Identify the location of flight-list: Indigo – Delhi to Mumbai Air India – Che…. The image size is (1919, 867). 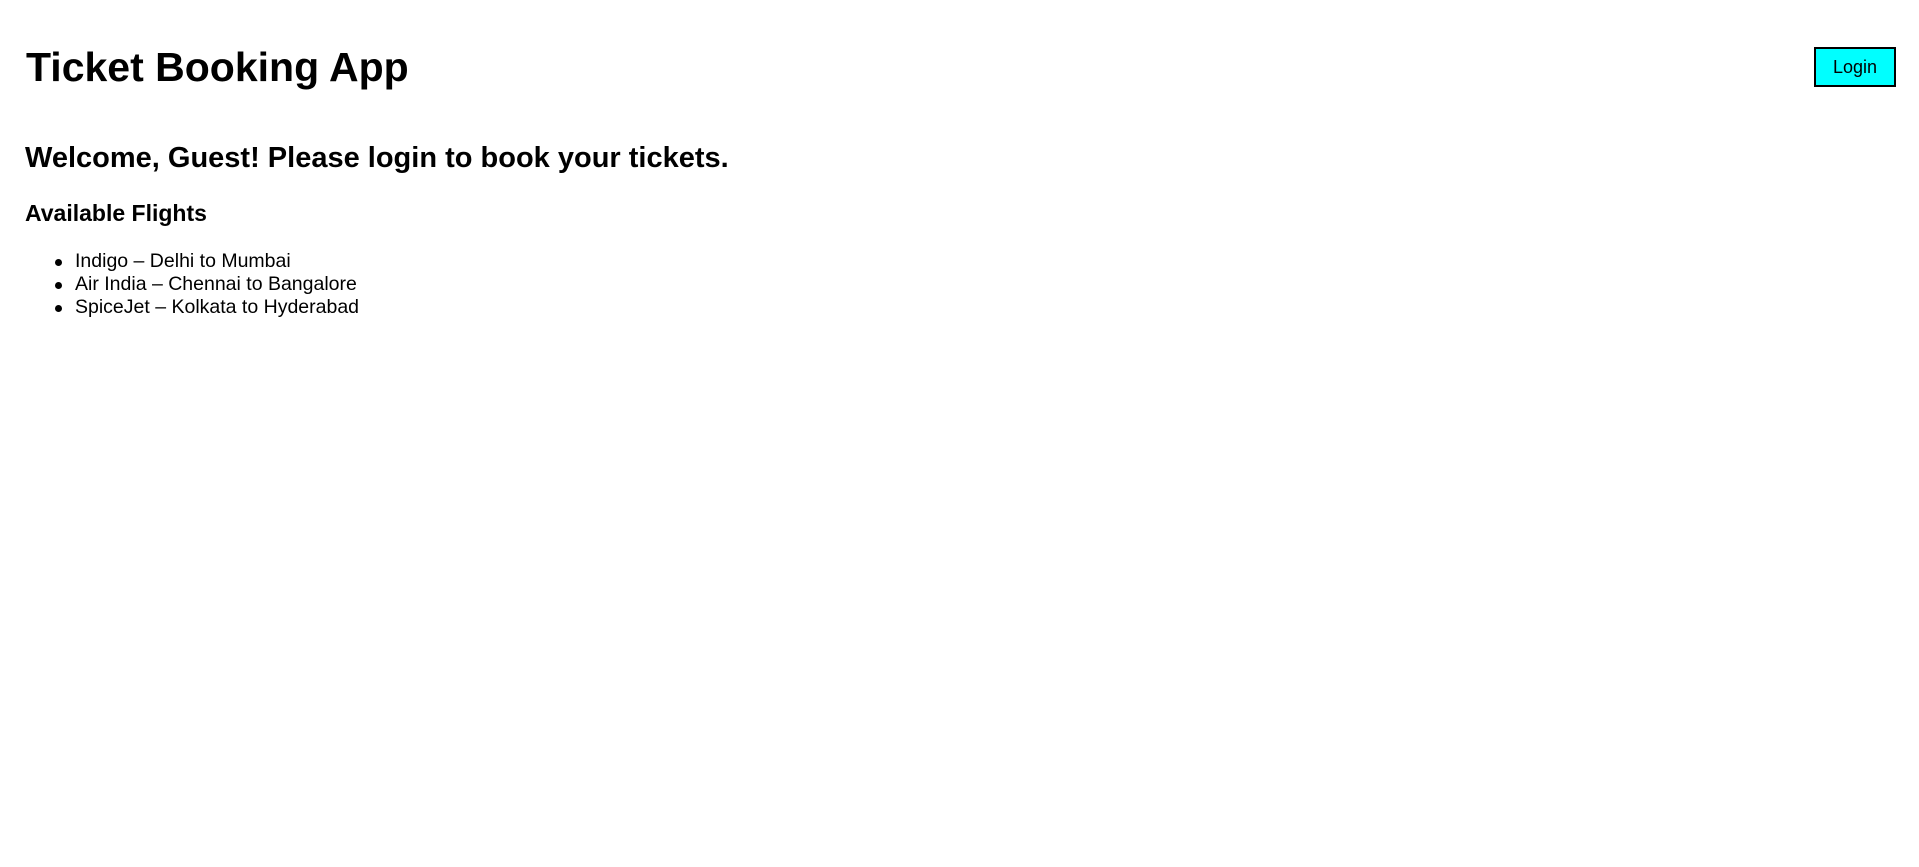
(207, 284).